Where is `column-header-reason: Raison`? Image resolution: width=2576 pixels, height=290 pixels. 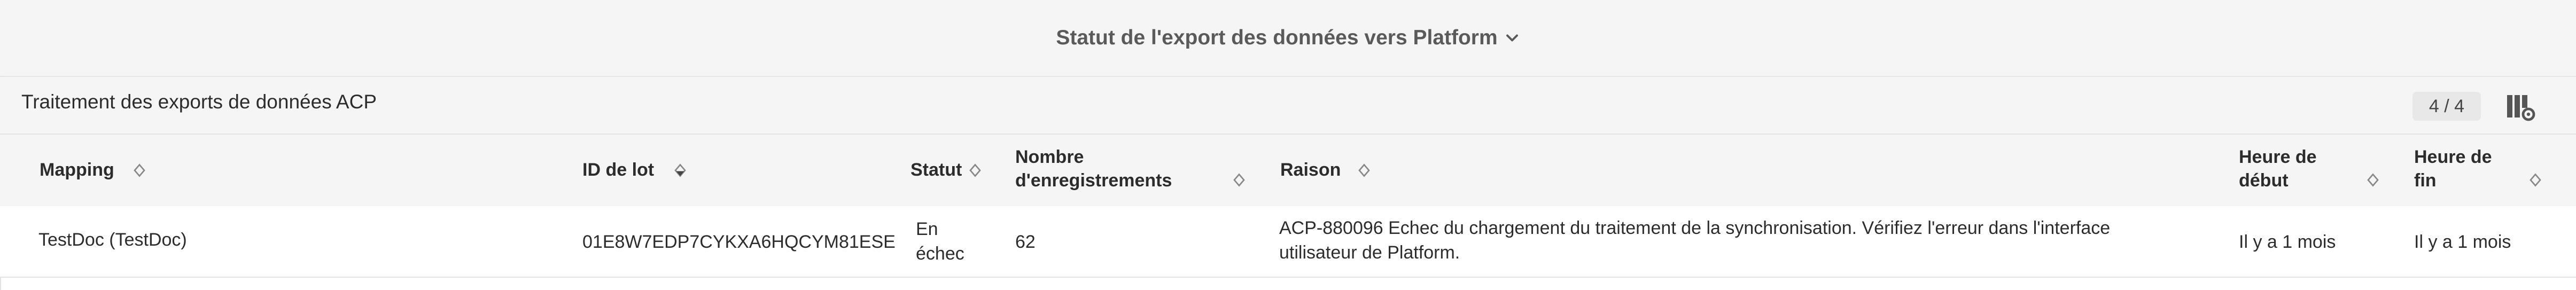
column-header-reason: Raison is located at coordinates (1310, 170).